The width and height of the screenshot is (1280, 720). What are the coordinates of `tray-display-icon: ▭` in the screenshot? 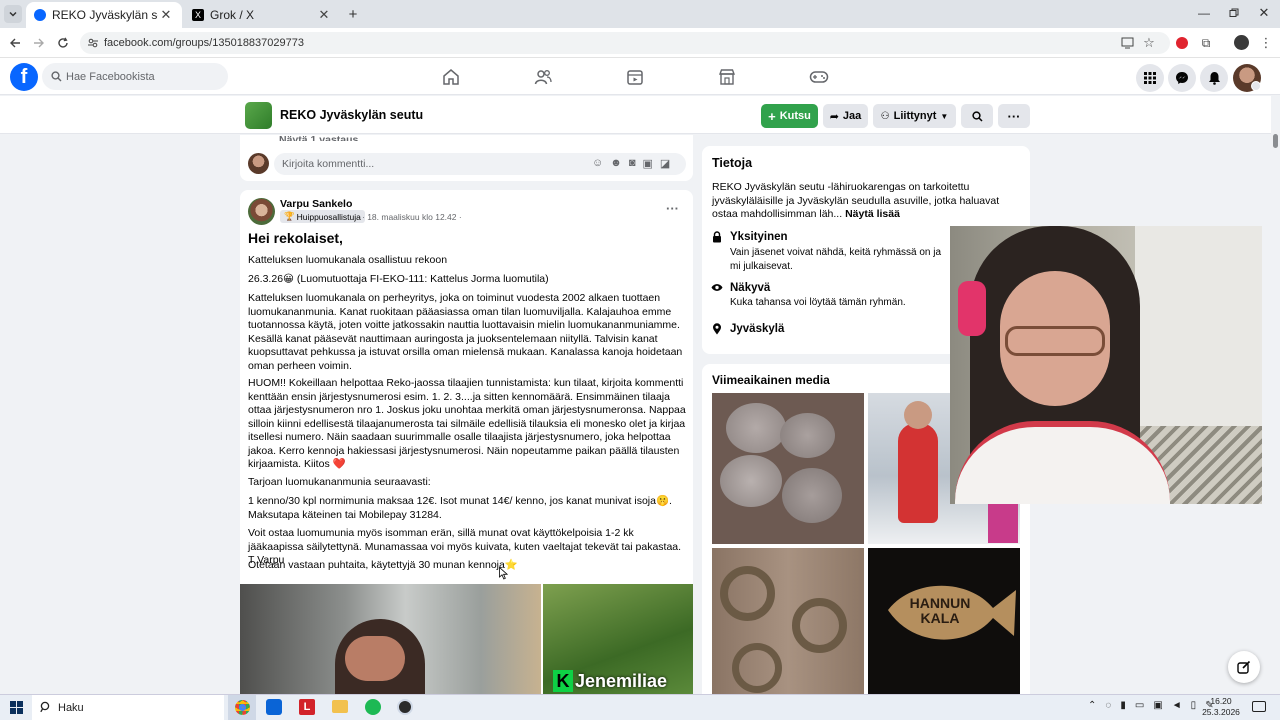 It's located at (1139, 705).